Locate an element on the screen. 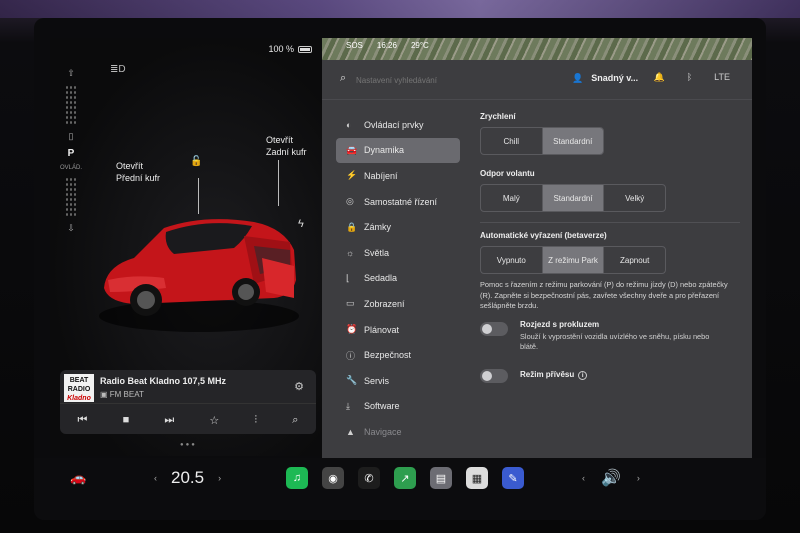 This screenshot has width=800, height=533. search-media-icon: ⌕ is located at coordinates (295, 420).